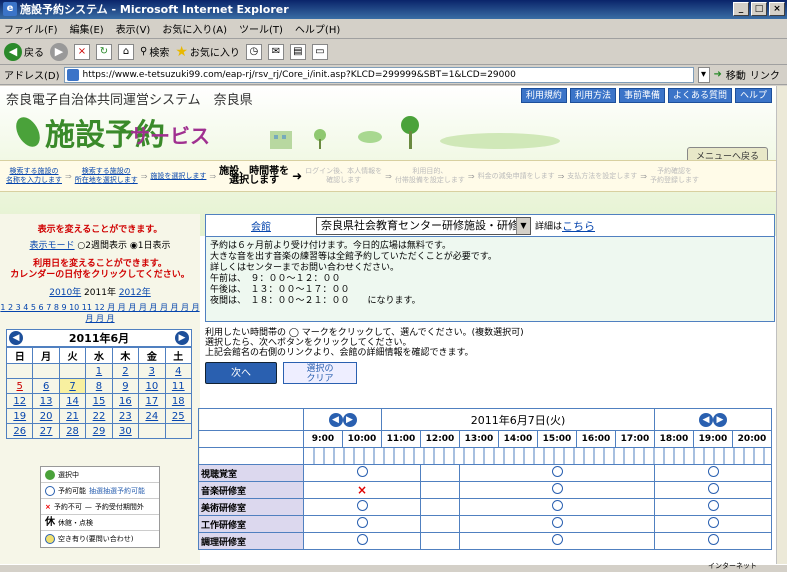 This screenshot has width=787, height=572. I want to click on calendar-day: 12, so click(19, 401).